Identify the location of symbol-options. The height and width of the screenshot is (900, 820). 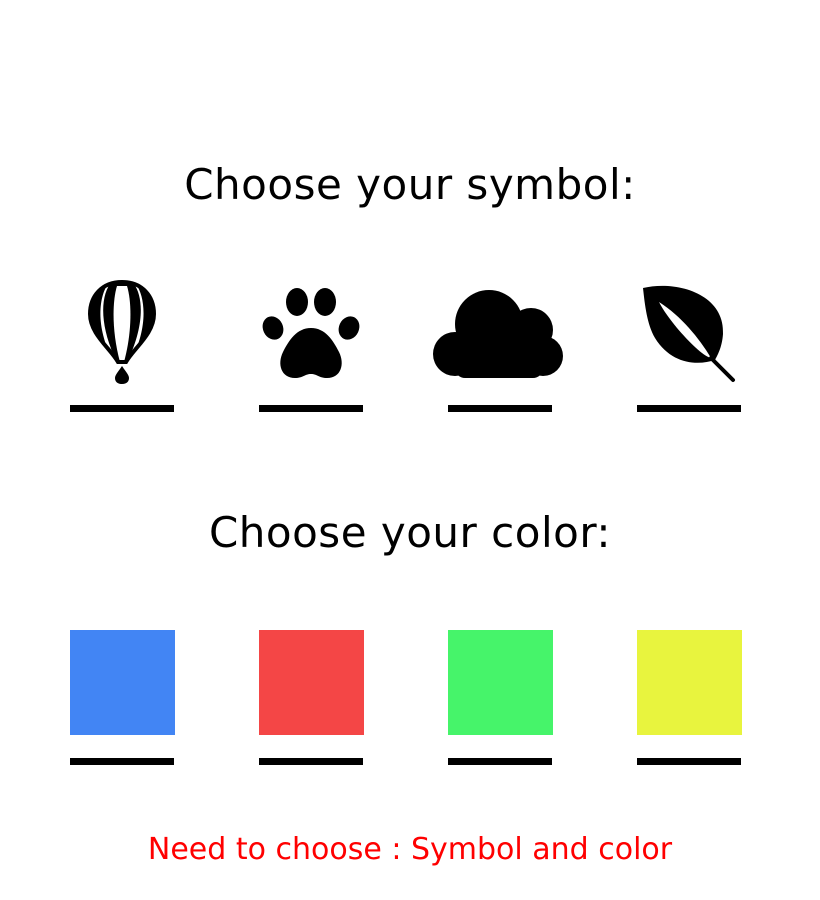
(406, 348).